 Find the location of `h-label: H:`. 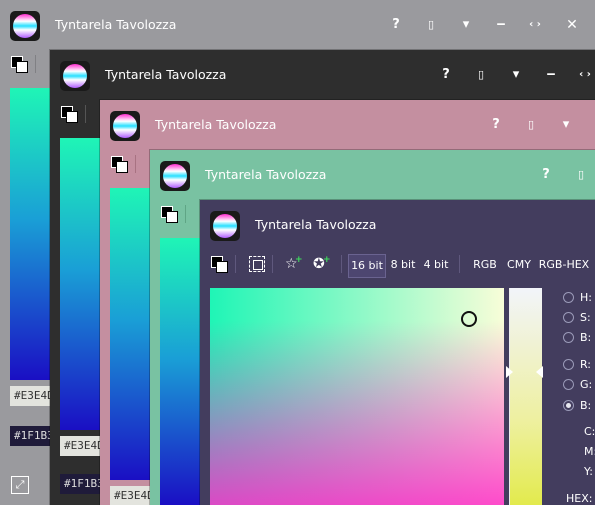

h-label: H: is located at coordinates (586, 297).